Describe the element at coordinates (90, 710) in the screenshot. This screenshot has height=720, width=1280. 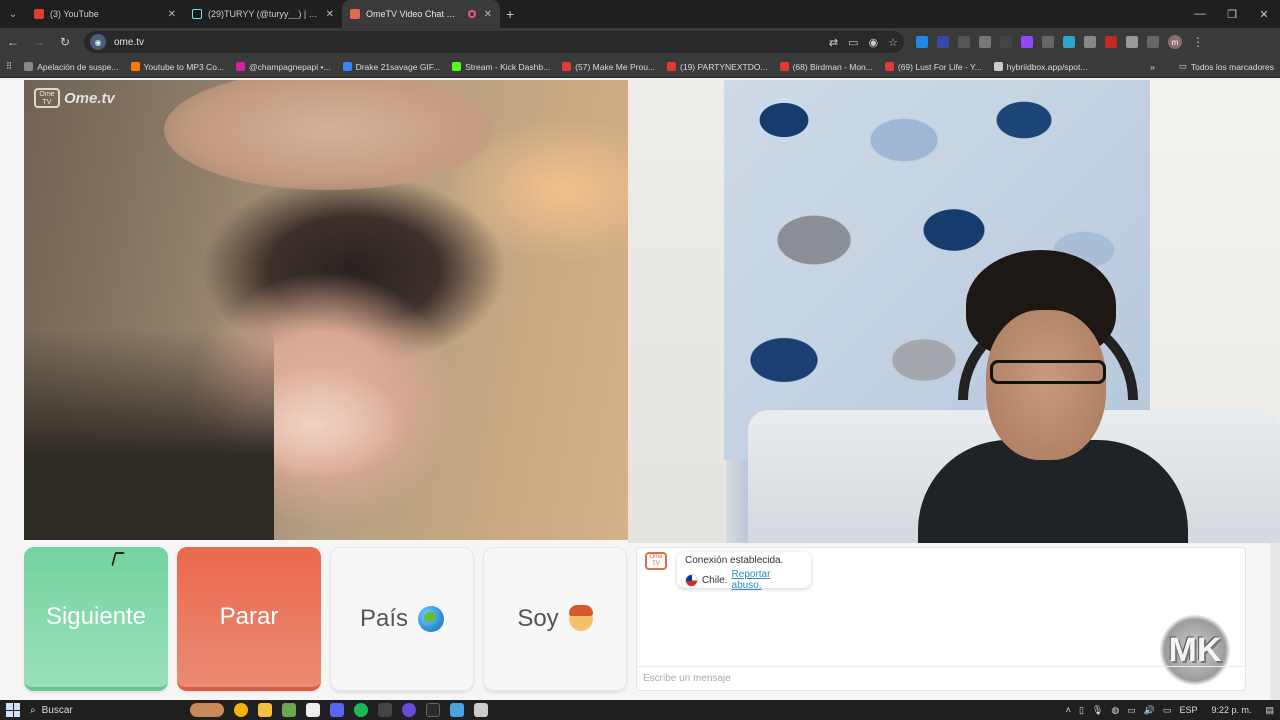
I see `taskbar-search: ⌕ Buscar` at that location.